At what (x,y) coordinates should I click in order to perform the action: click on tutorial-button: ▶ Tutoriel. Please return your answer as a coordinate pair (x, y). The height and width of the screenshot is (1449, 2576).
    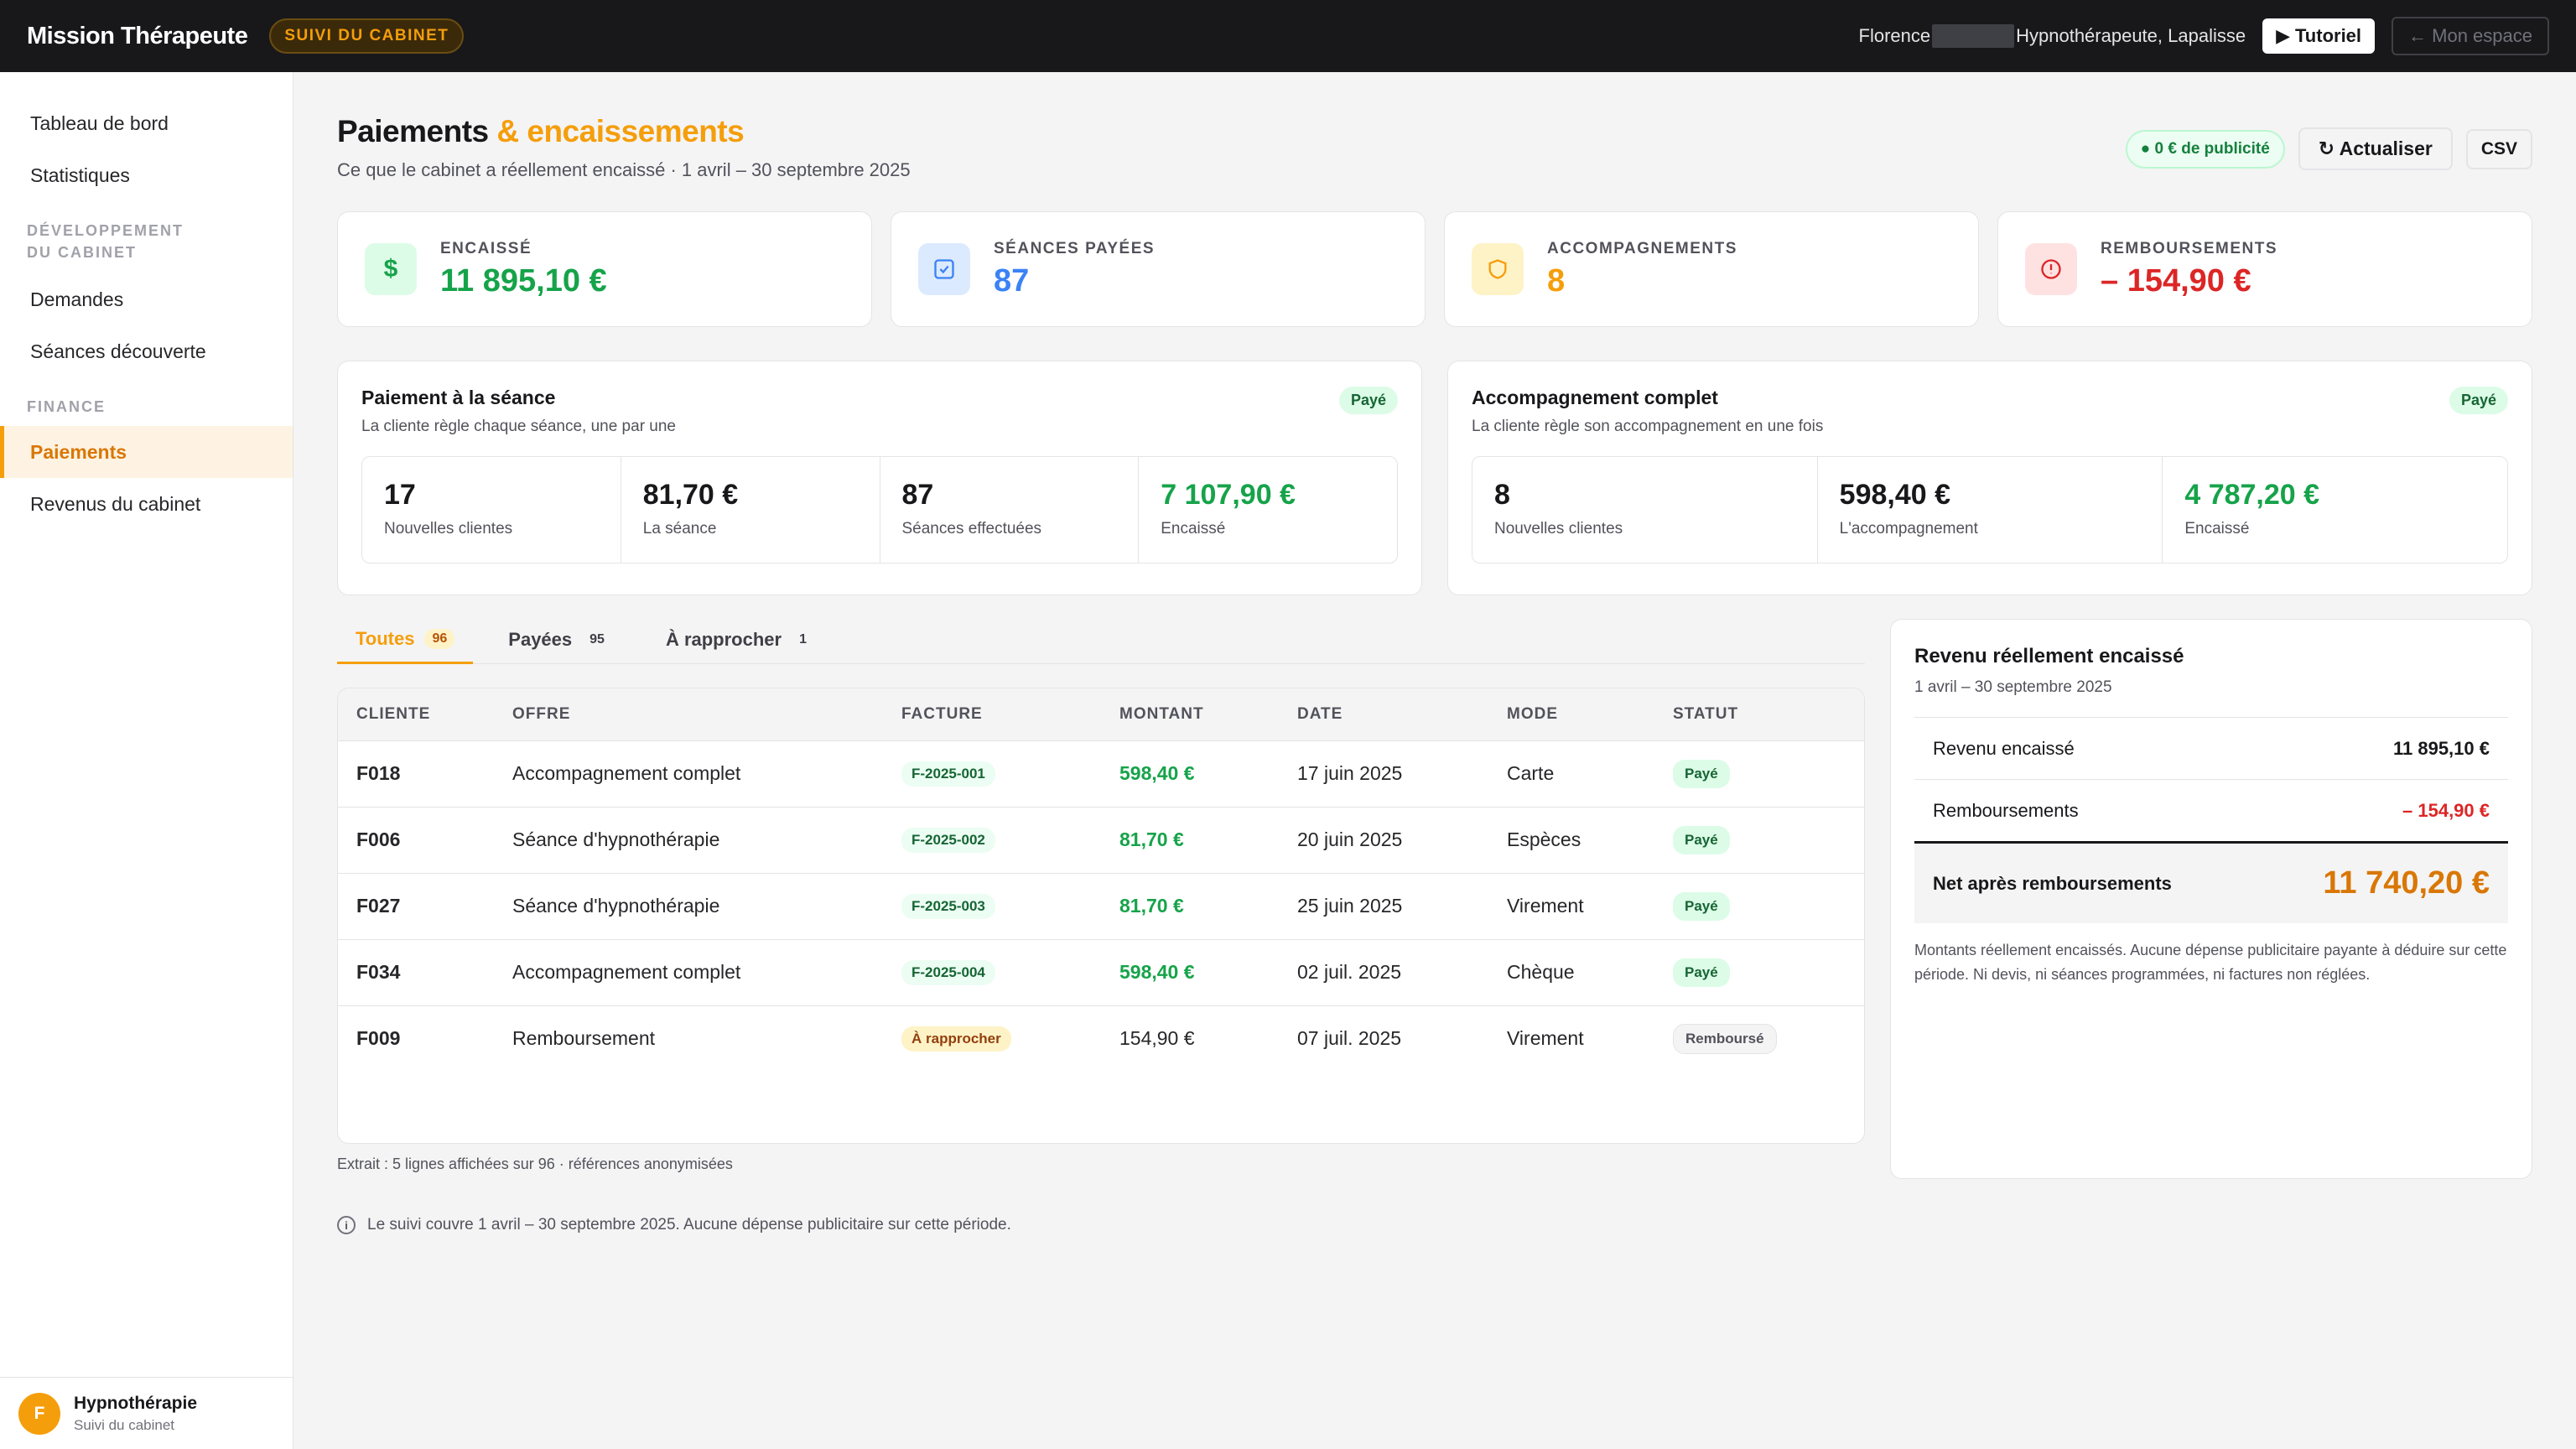
    Looking at the image, I should click on (2319, 36).